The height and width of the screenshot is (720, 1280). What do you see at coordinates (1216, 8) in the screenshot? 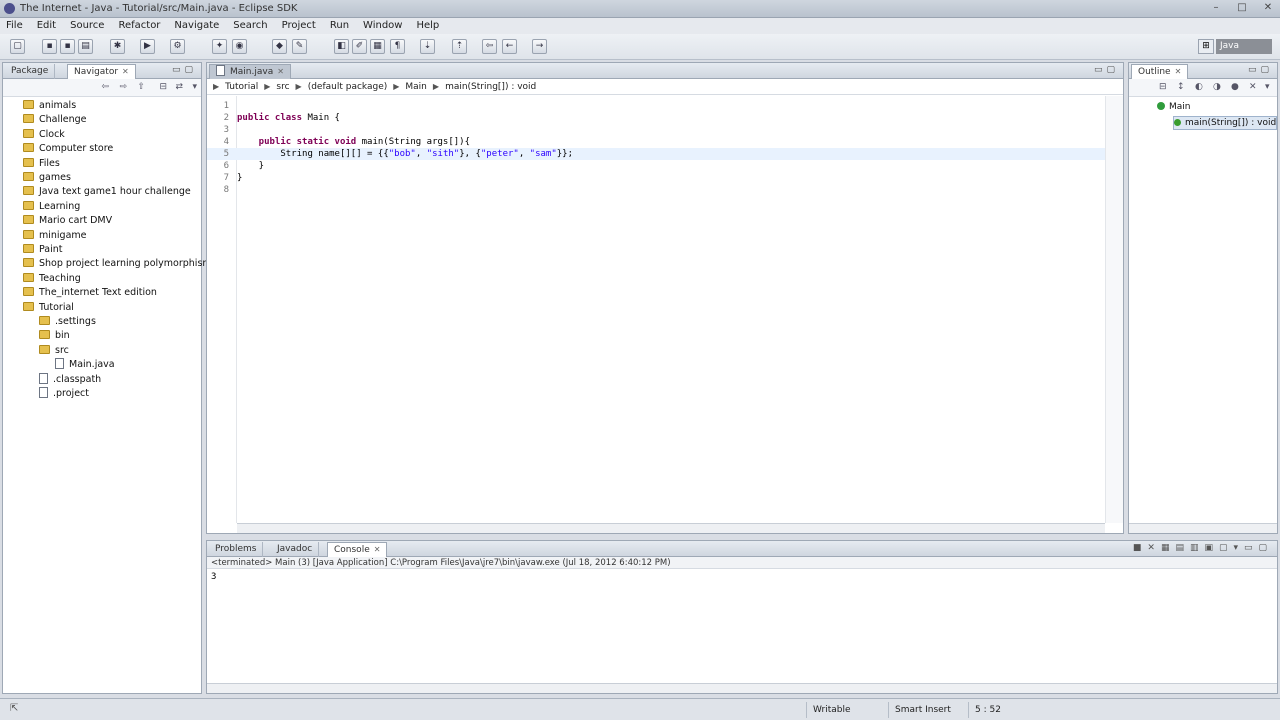
I see `minimize-icon: –` at bounding box center [1216, 8].